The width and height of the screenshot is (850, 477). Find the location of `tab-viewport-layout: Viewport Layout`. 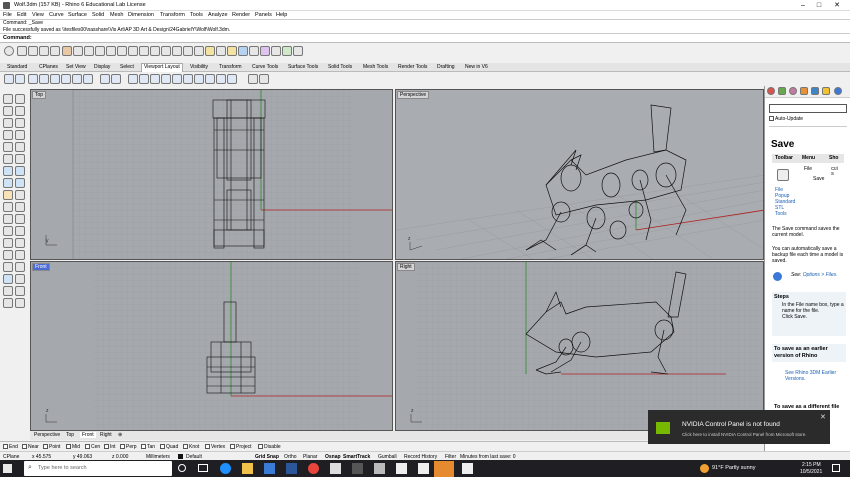

tab-viewport-layout: Viewport Layout is located at coordinates (162, 67).